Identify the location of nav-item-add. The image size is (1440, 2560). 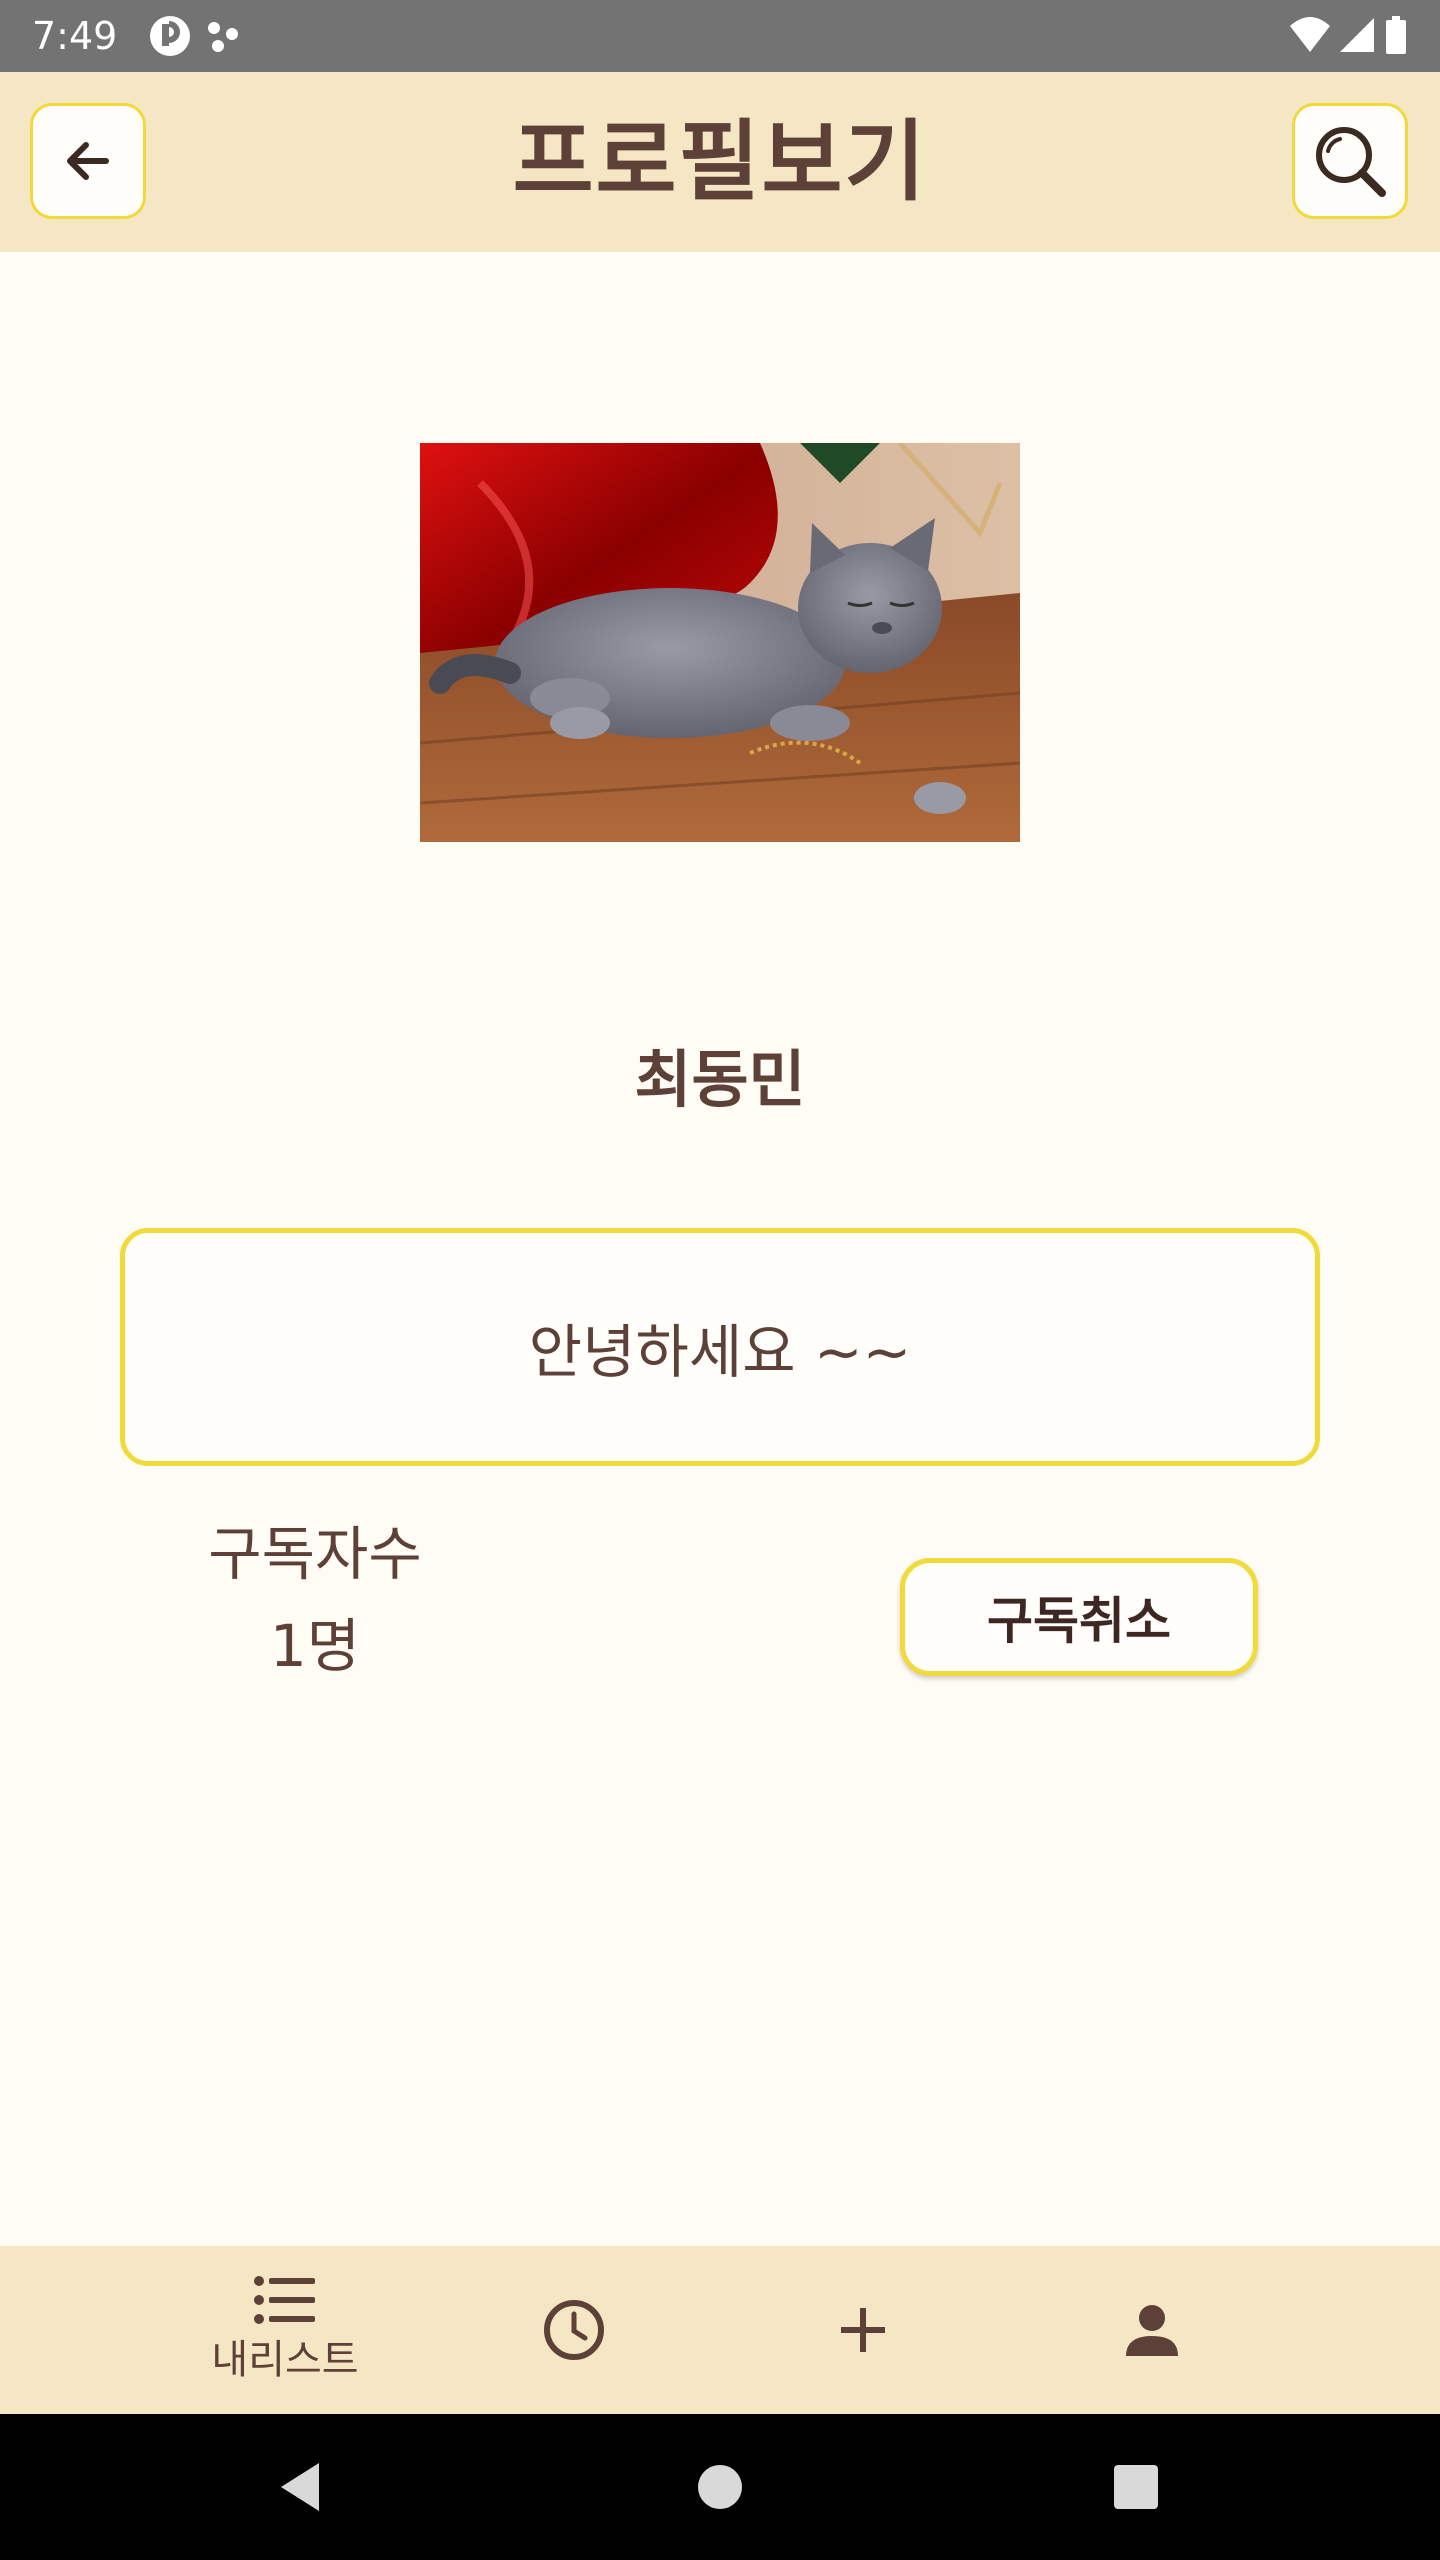
(863, 2330).